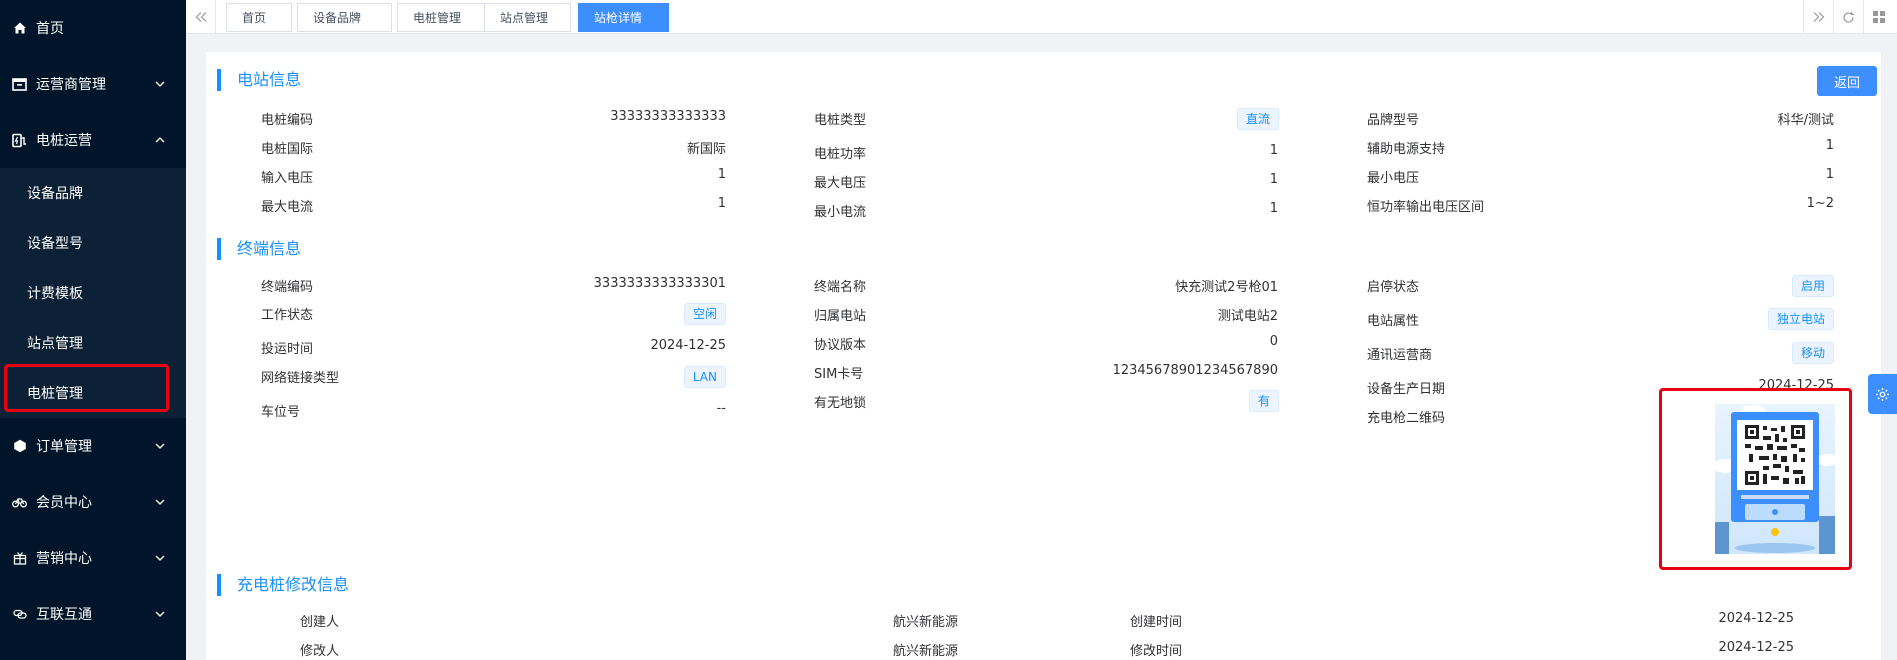 This screenshot has height=660, width=1897. What do you see at coordinates (839, 374) in the screenshot?
I see `field-label: SIM卡号` at bounding box center [839, 374].